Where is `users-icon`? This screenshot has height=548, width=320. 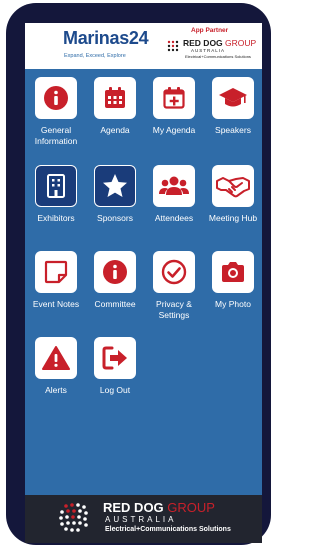 users-icon is located at coordinates (174, 185).